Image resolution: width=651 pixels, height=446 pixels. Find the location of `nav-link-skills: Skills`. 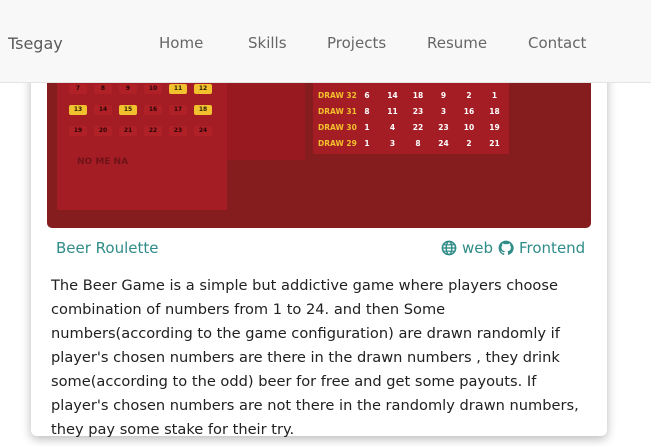

nav-link-skills: Skills is located at coordinates (267, 43).